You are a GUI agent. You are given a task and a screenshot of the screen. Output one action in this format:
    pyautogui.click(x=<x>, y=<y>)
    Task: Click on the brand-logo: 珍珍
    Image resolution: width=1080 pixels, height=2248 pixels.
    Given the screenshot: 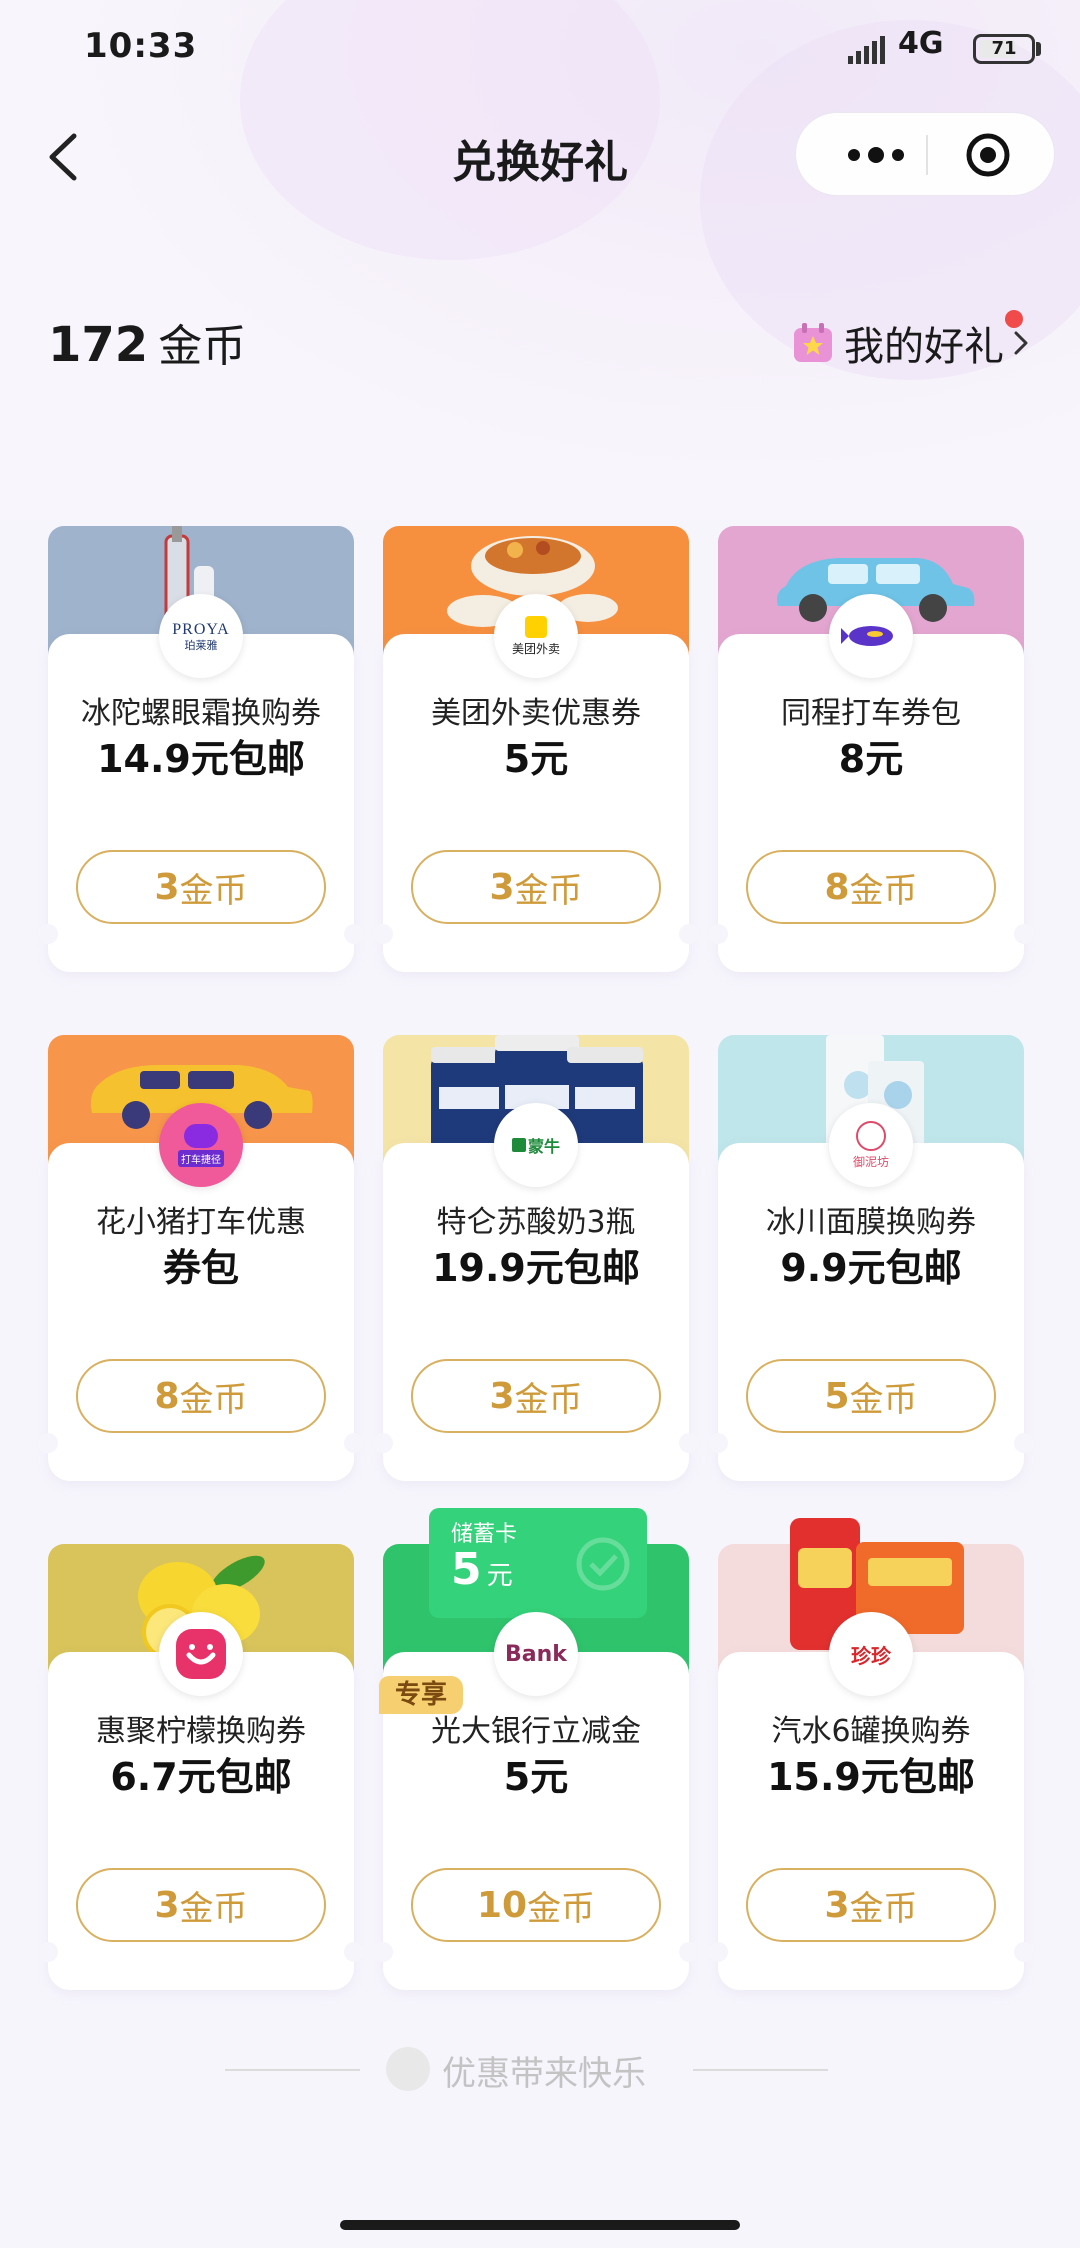 What is the action you would take?
    pyautogui.click(x=871, y=1654)
    